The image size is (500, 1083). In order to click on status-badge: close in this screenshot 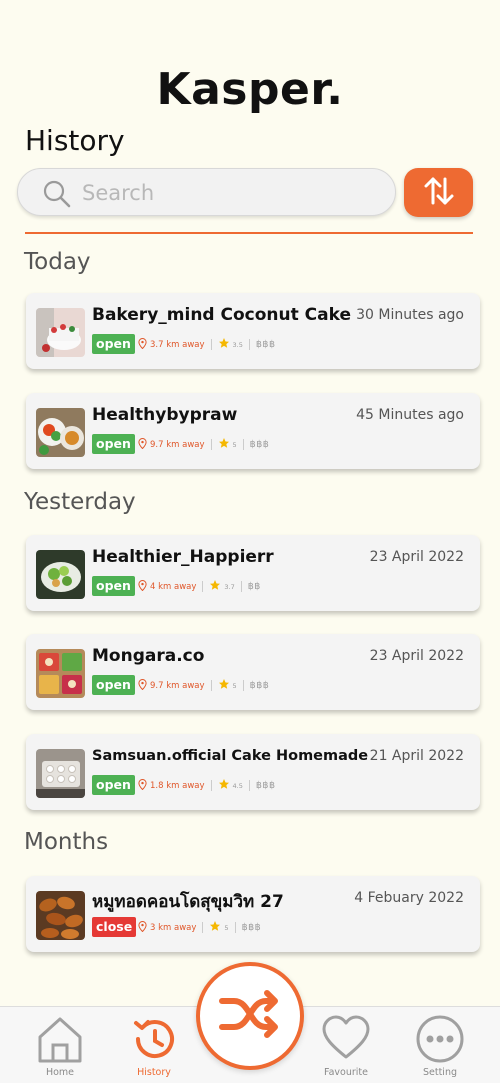, I will do `click(114, 927)`.